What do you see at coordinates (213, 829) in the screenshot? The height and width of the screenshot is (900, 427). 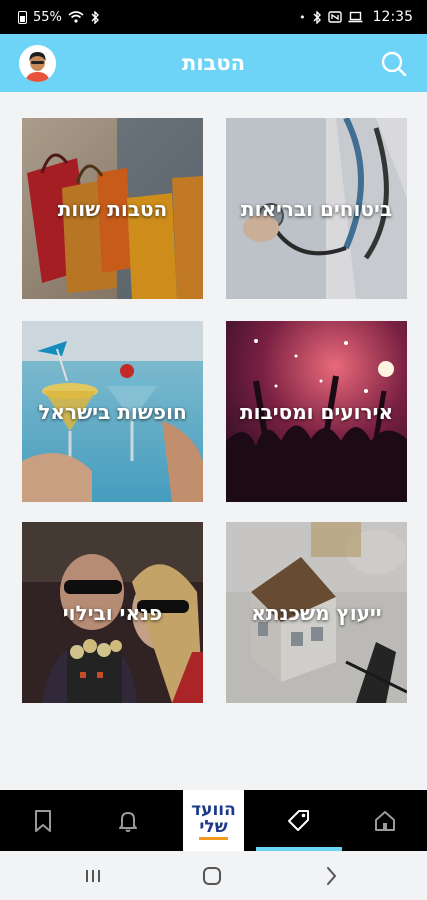 I see `logo-line2: שלי` at bounding box center [213, 829].